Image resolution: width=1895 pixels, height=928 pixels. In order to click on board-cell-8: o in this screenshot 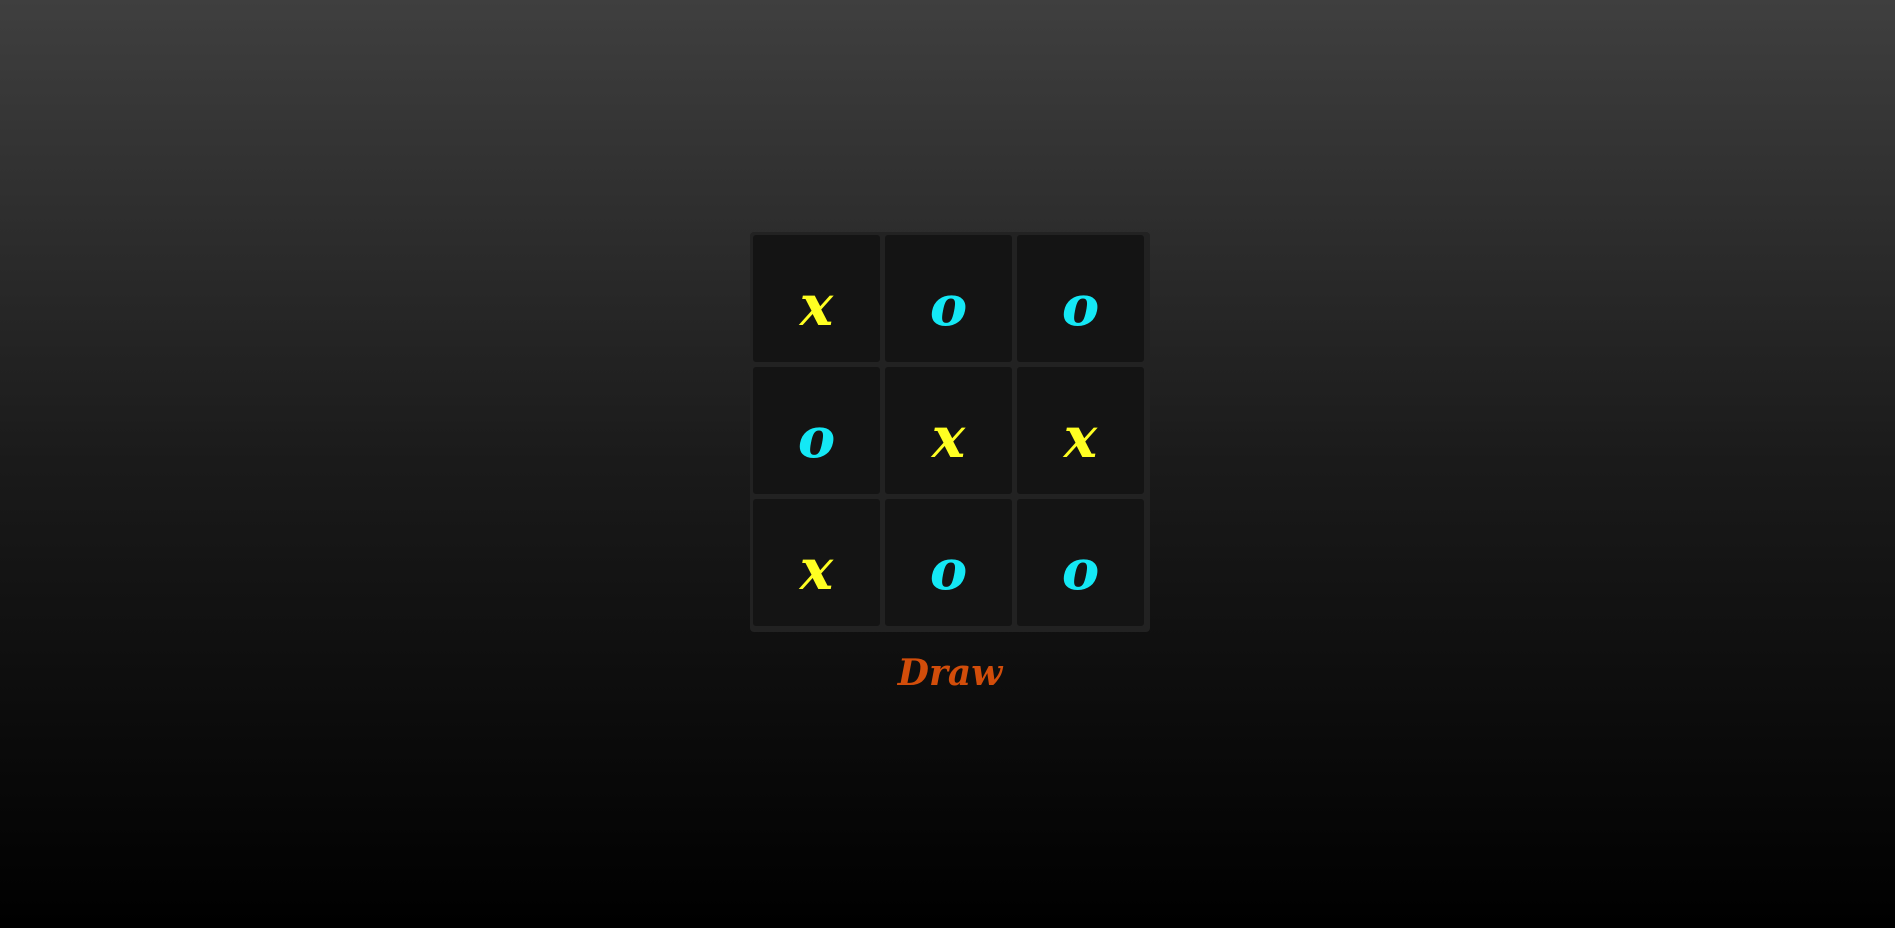, I will do `click(948, 562)`.